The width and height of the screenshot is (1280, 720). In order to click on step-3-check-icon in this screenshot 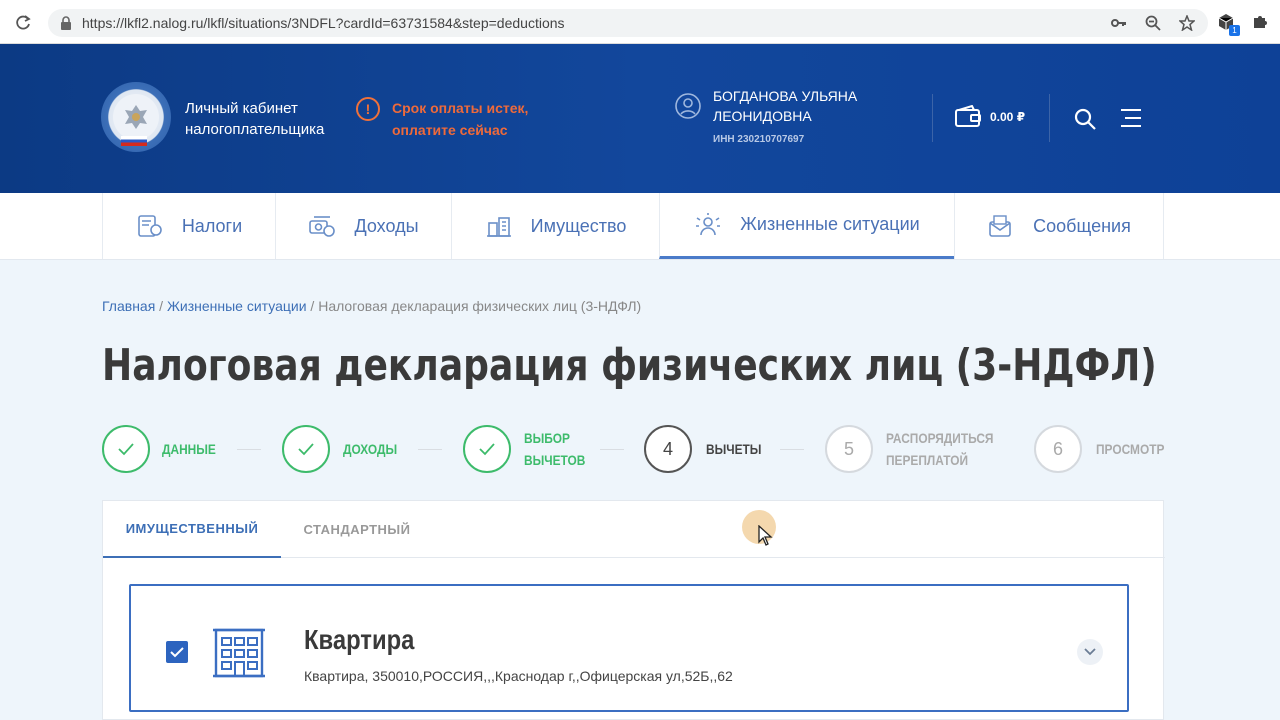, I will do `click(487, 449)`.